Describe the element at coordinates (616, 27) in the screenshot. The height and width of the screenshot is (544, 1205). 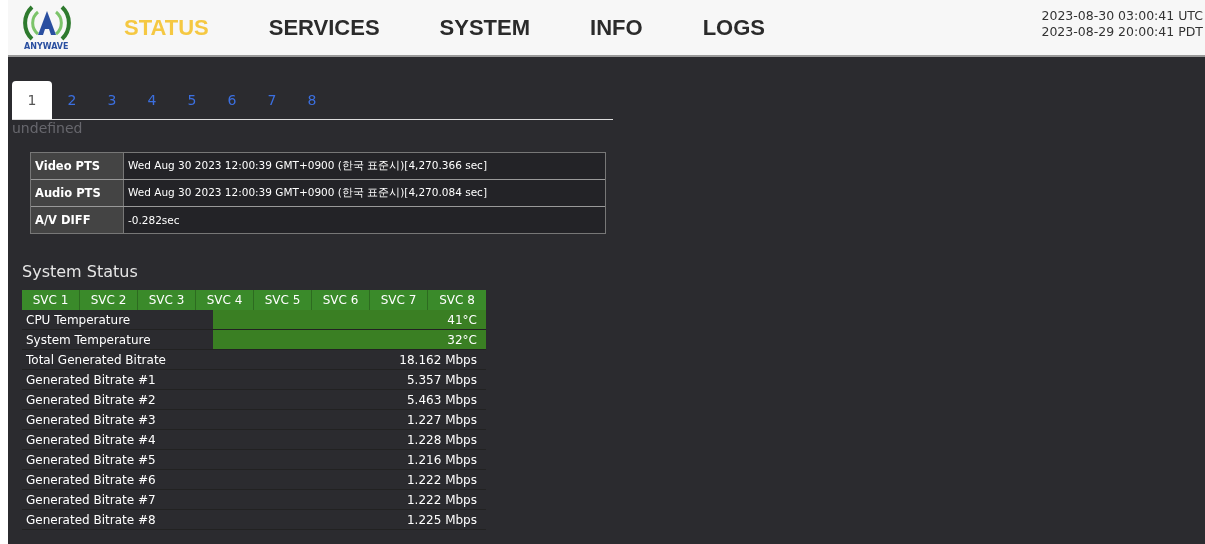
I see `nav-link: INFO` at that location.